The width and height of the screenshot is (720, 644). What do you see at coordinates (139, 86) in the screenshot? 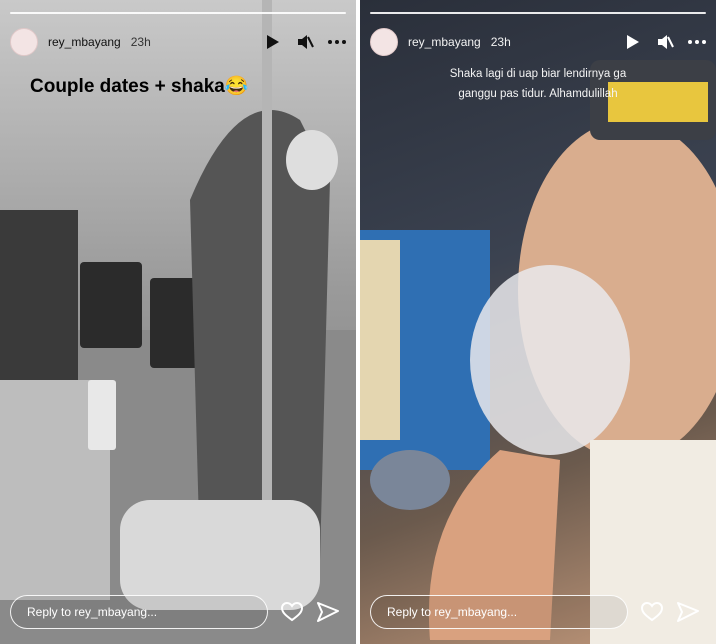
I see `story-caption: Couple dates + shaka😂` at bounding box center [139, 86].